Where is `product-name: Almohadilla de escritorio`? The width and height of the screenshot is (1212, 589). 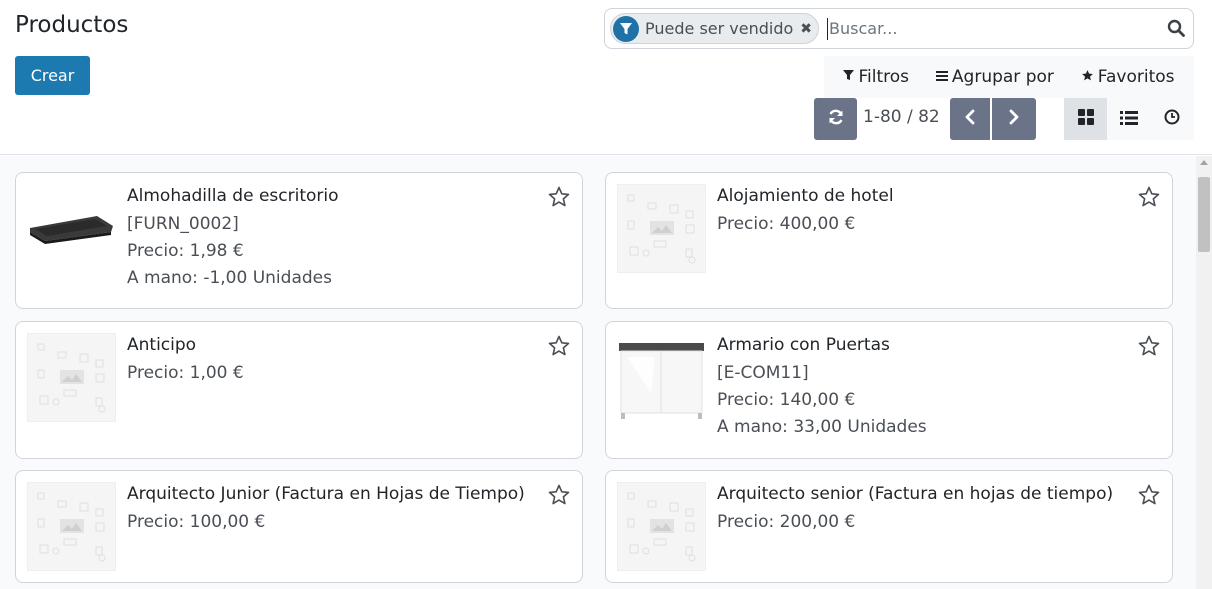 product-name: Almohadilla de escritorio is located at coordinates (233, 196).